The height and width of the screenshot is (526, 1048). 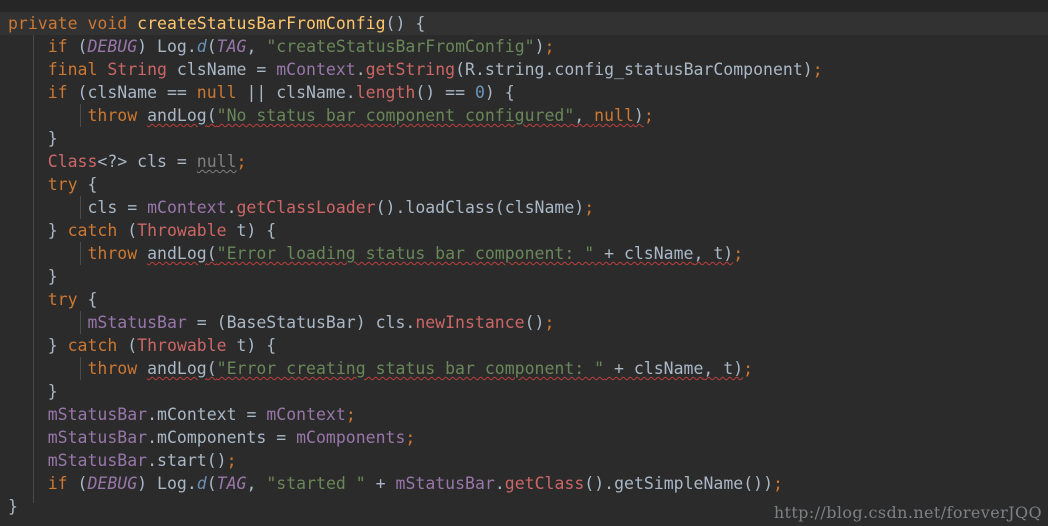 What do you see at coordinates (182, 230) in the screenshot?
I see `code-token: Throwable` at bounding box center [182, 230].